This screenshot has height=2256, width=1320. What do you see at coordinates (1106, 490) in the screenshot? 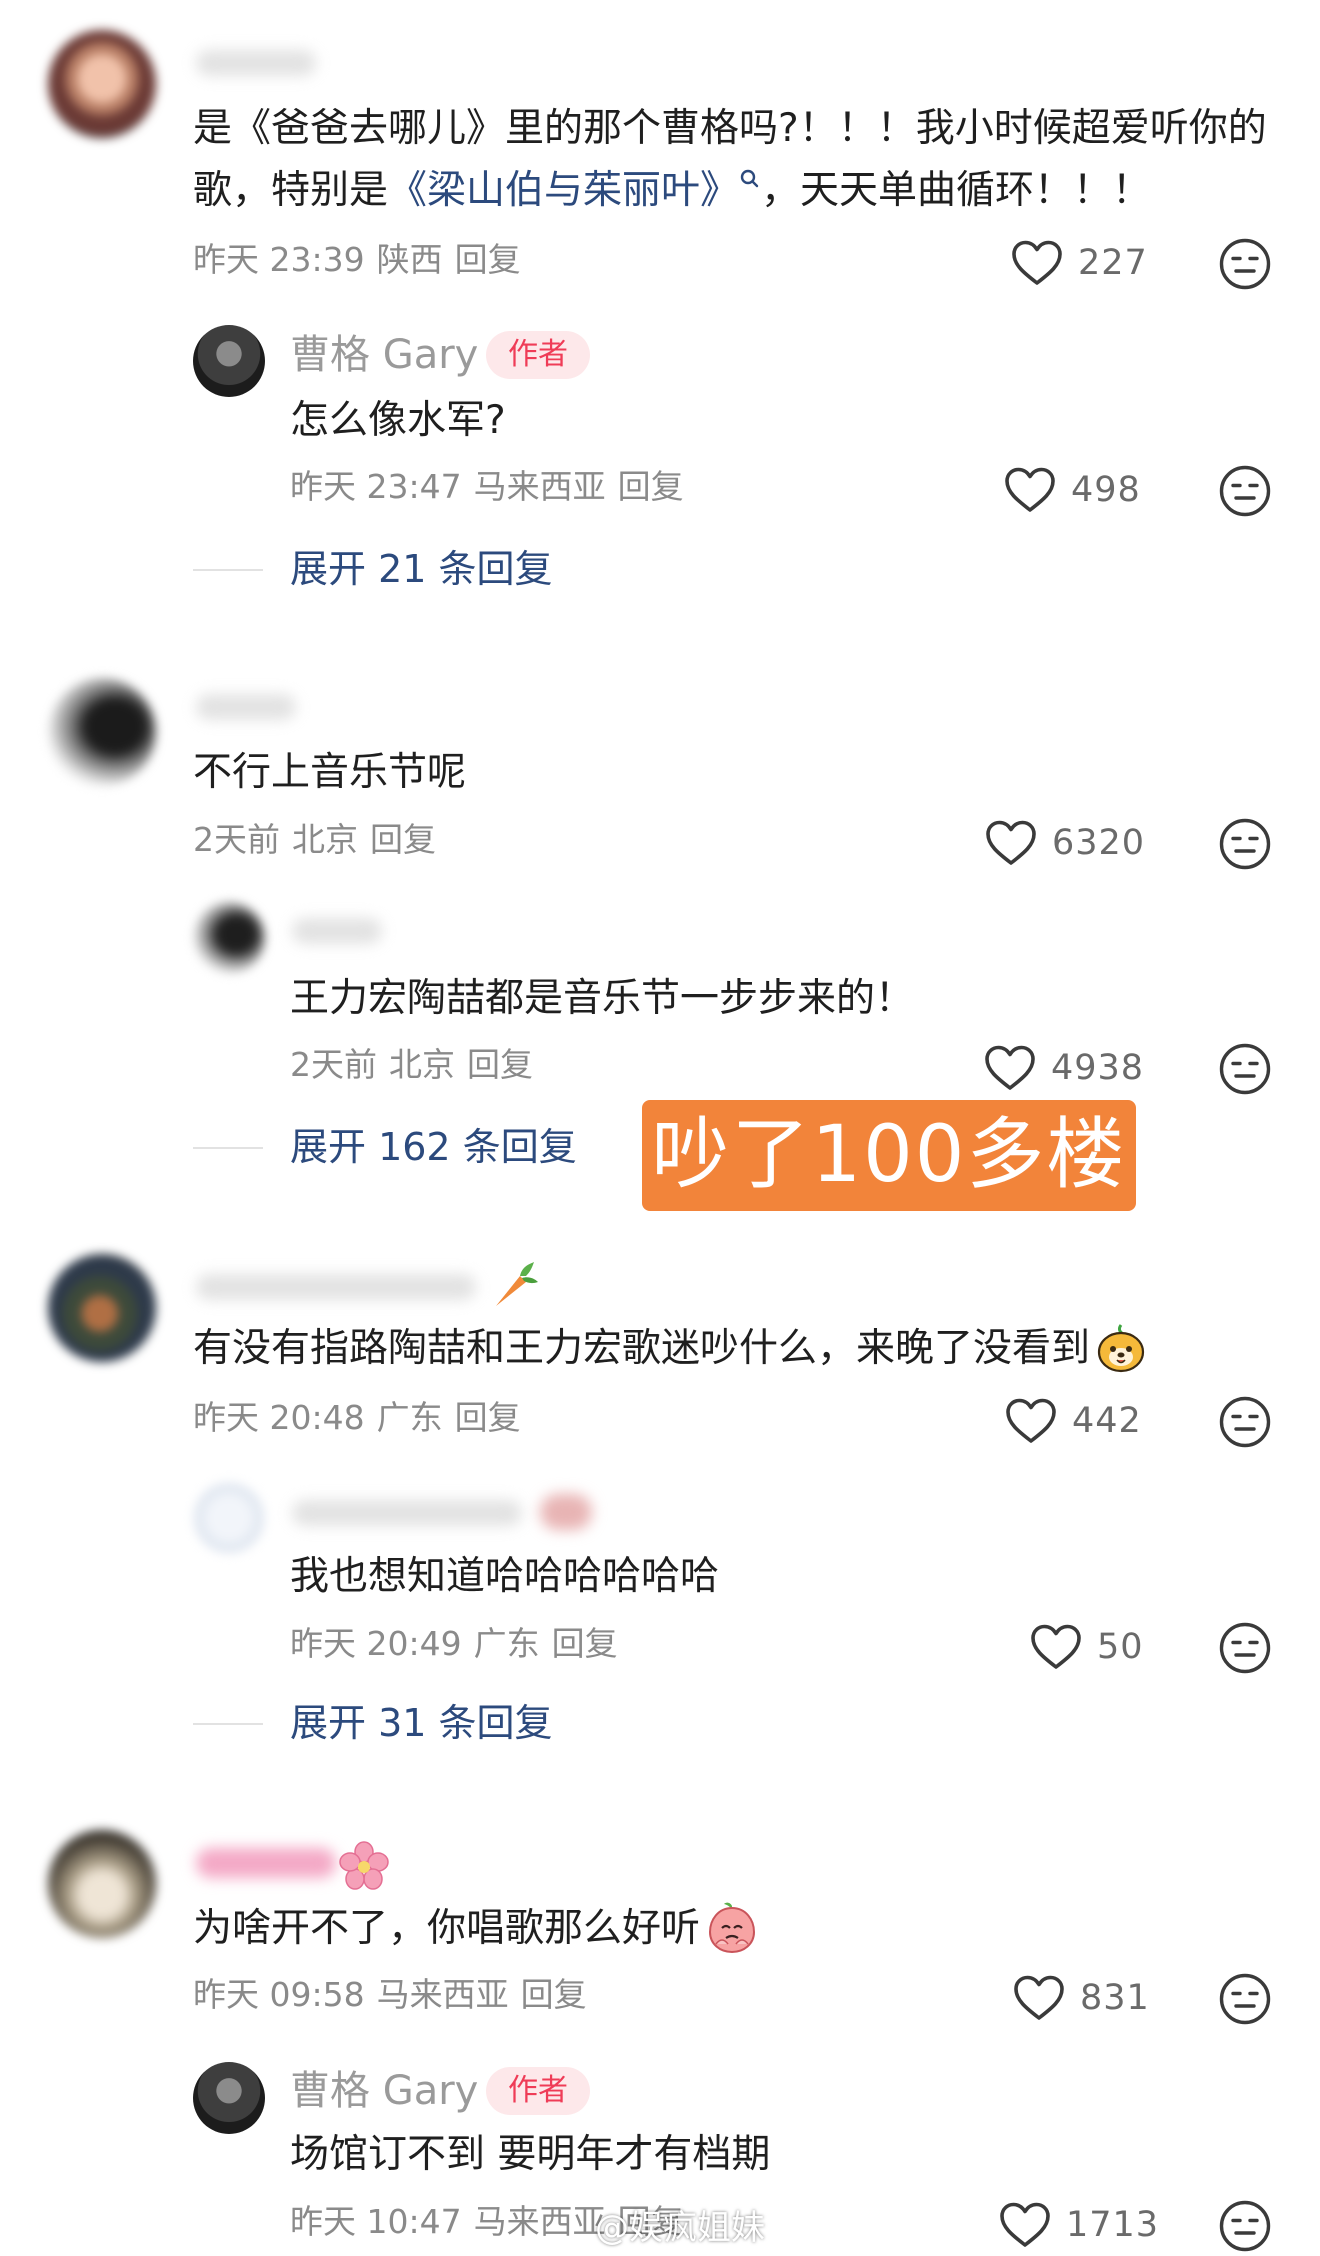
I see `like-count: 498` at bounding box center [1106, 490].